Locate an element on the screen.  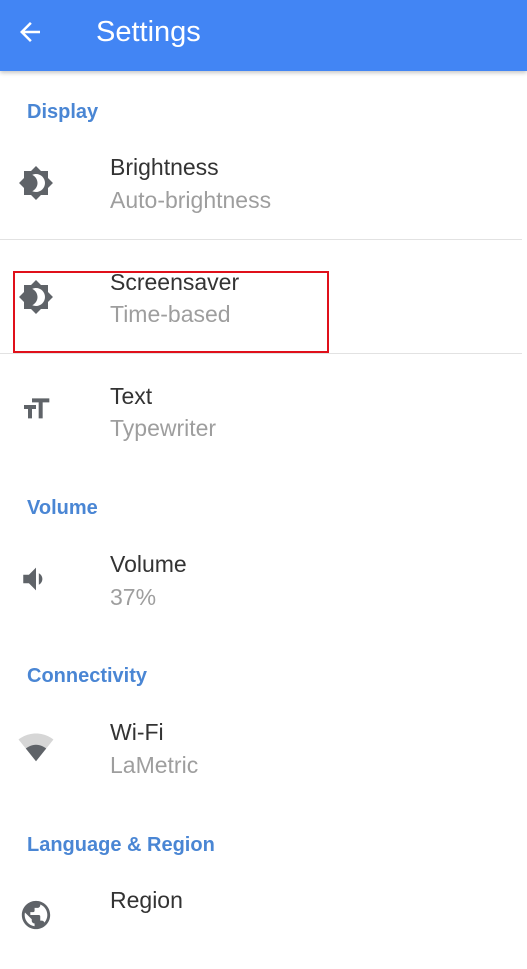
section-header-connectivity: Connectivity is located at coordinates (87, 676).